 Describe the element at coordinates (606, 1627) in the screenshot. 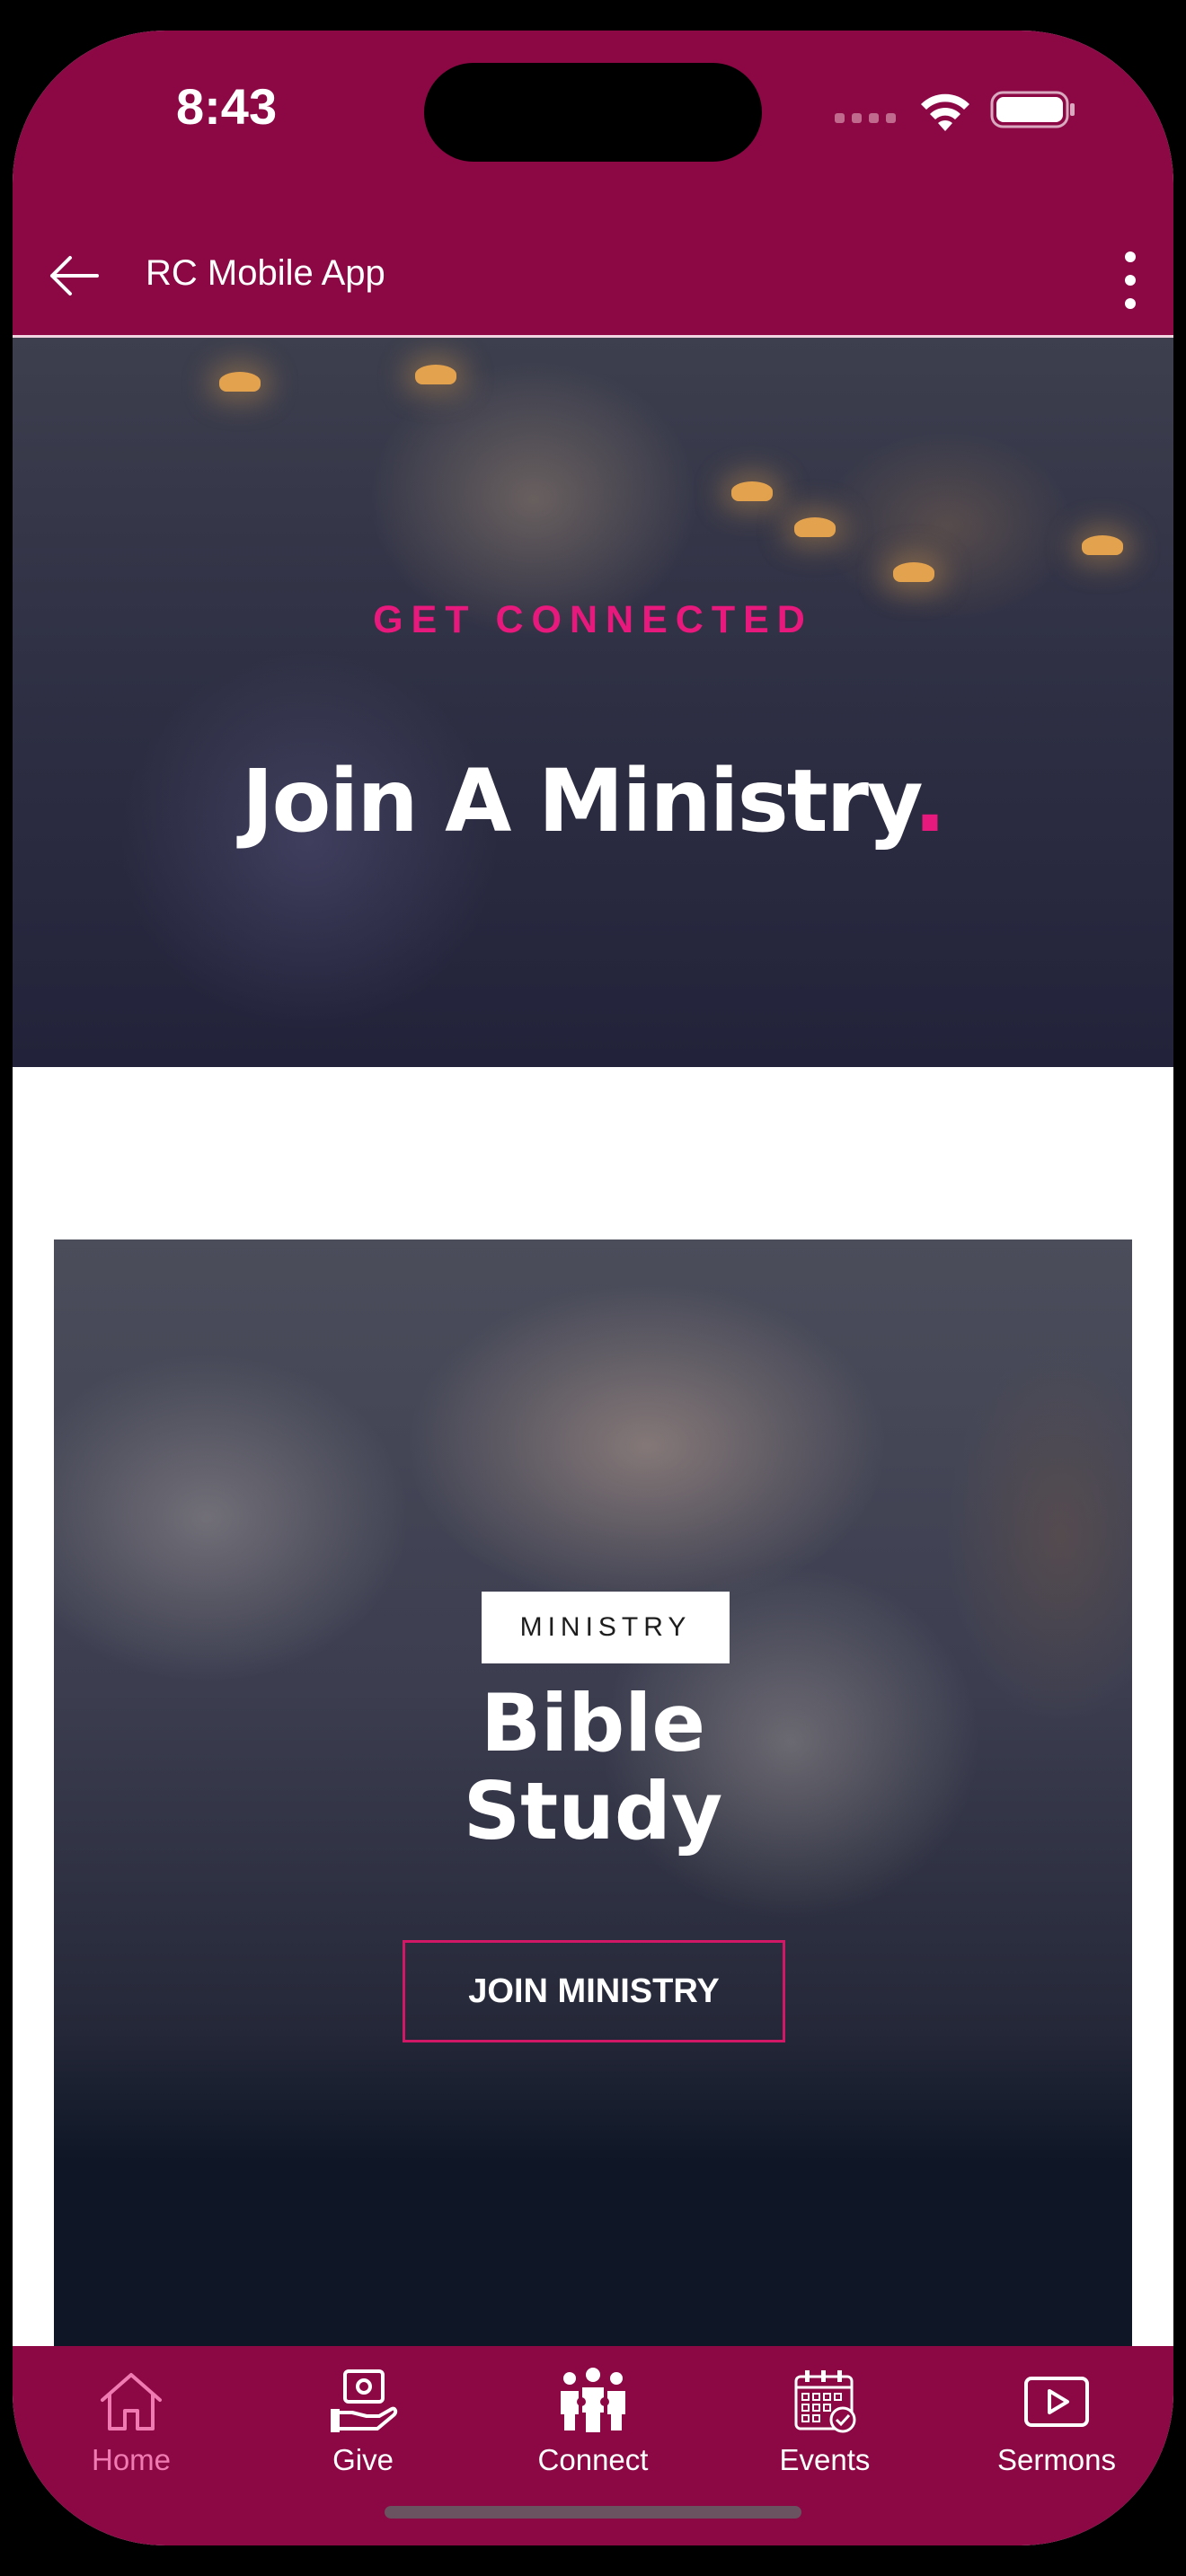

I see `ministry-tag: MINISTRY` at that location.